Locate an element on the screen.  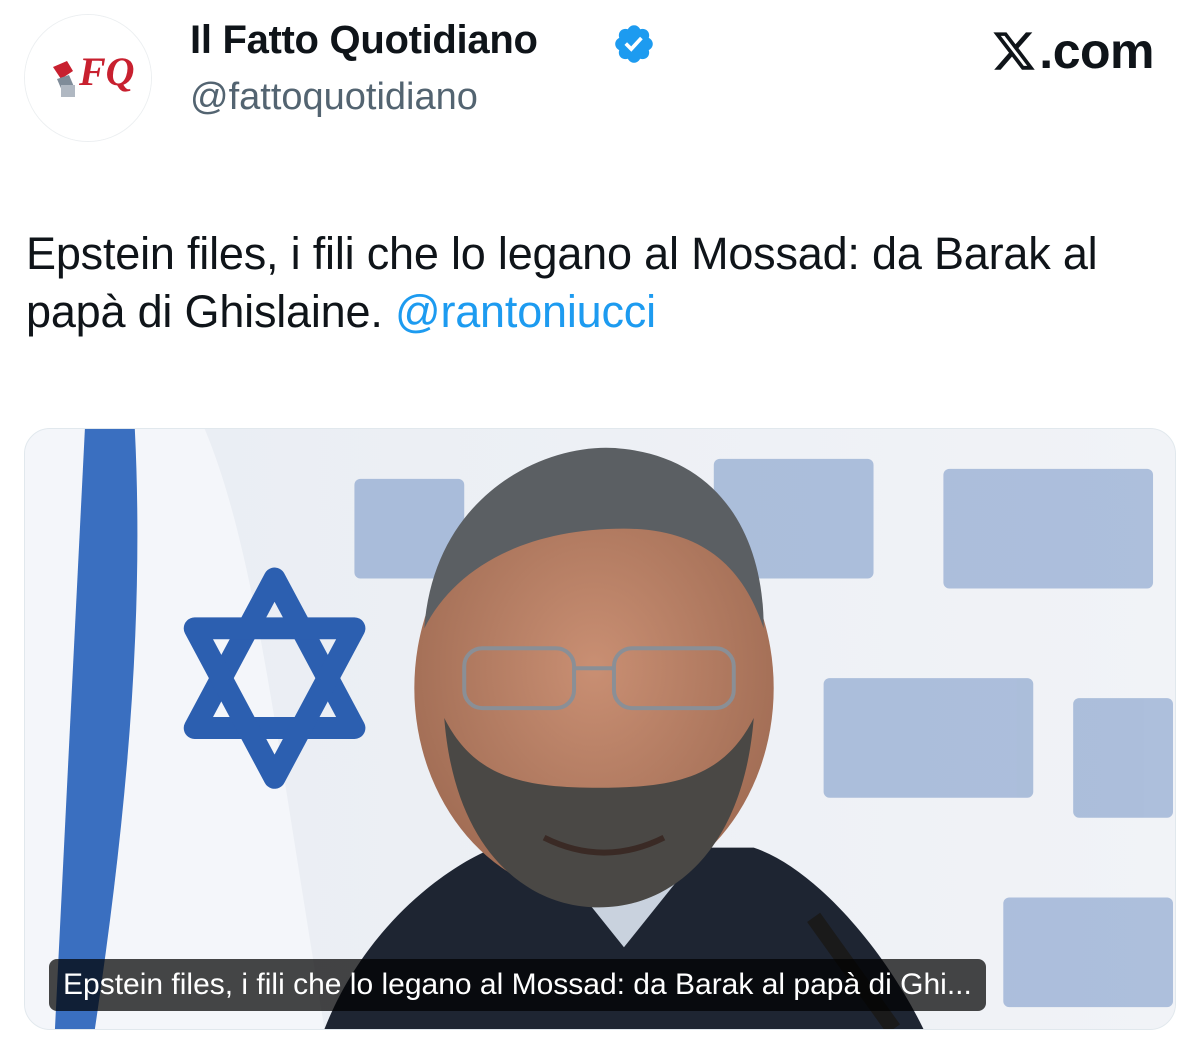
fq-logo-icon: FQ is located at coordinates (88, 78).